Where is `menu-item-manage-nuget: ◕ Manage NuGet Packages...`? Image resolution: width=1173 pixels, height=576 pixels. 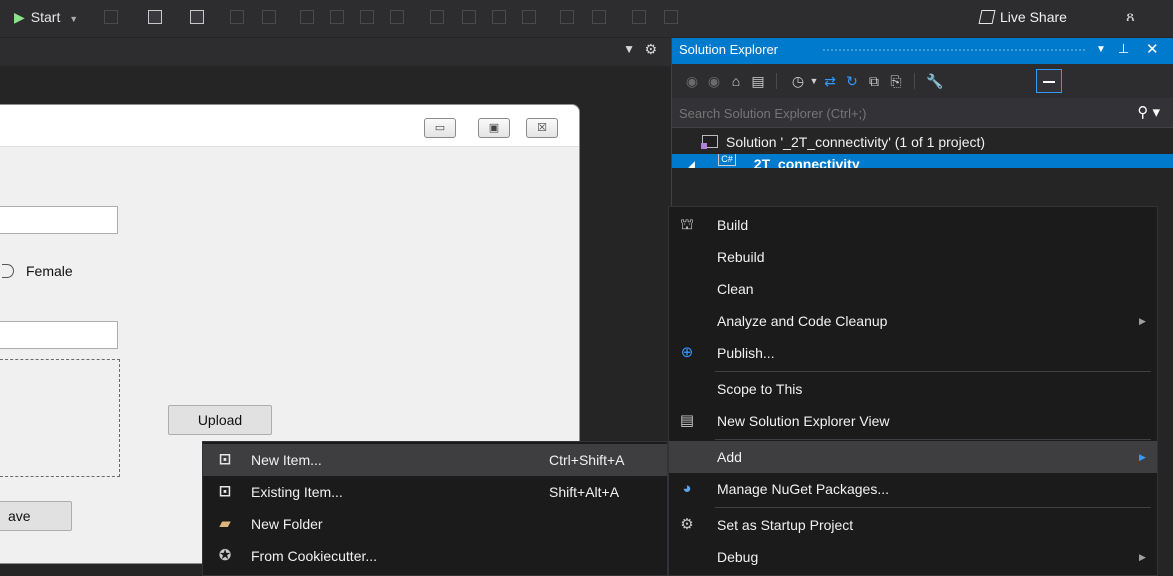
menu-item-manage-nuget: ◕ Manage NuGet Packages... is located at coordinates (913, 489).